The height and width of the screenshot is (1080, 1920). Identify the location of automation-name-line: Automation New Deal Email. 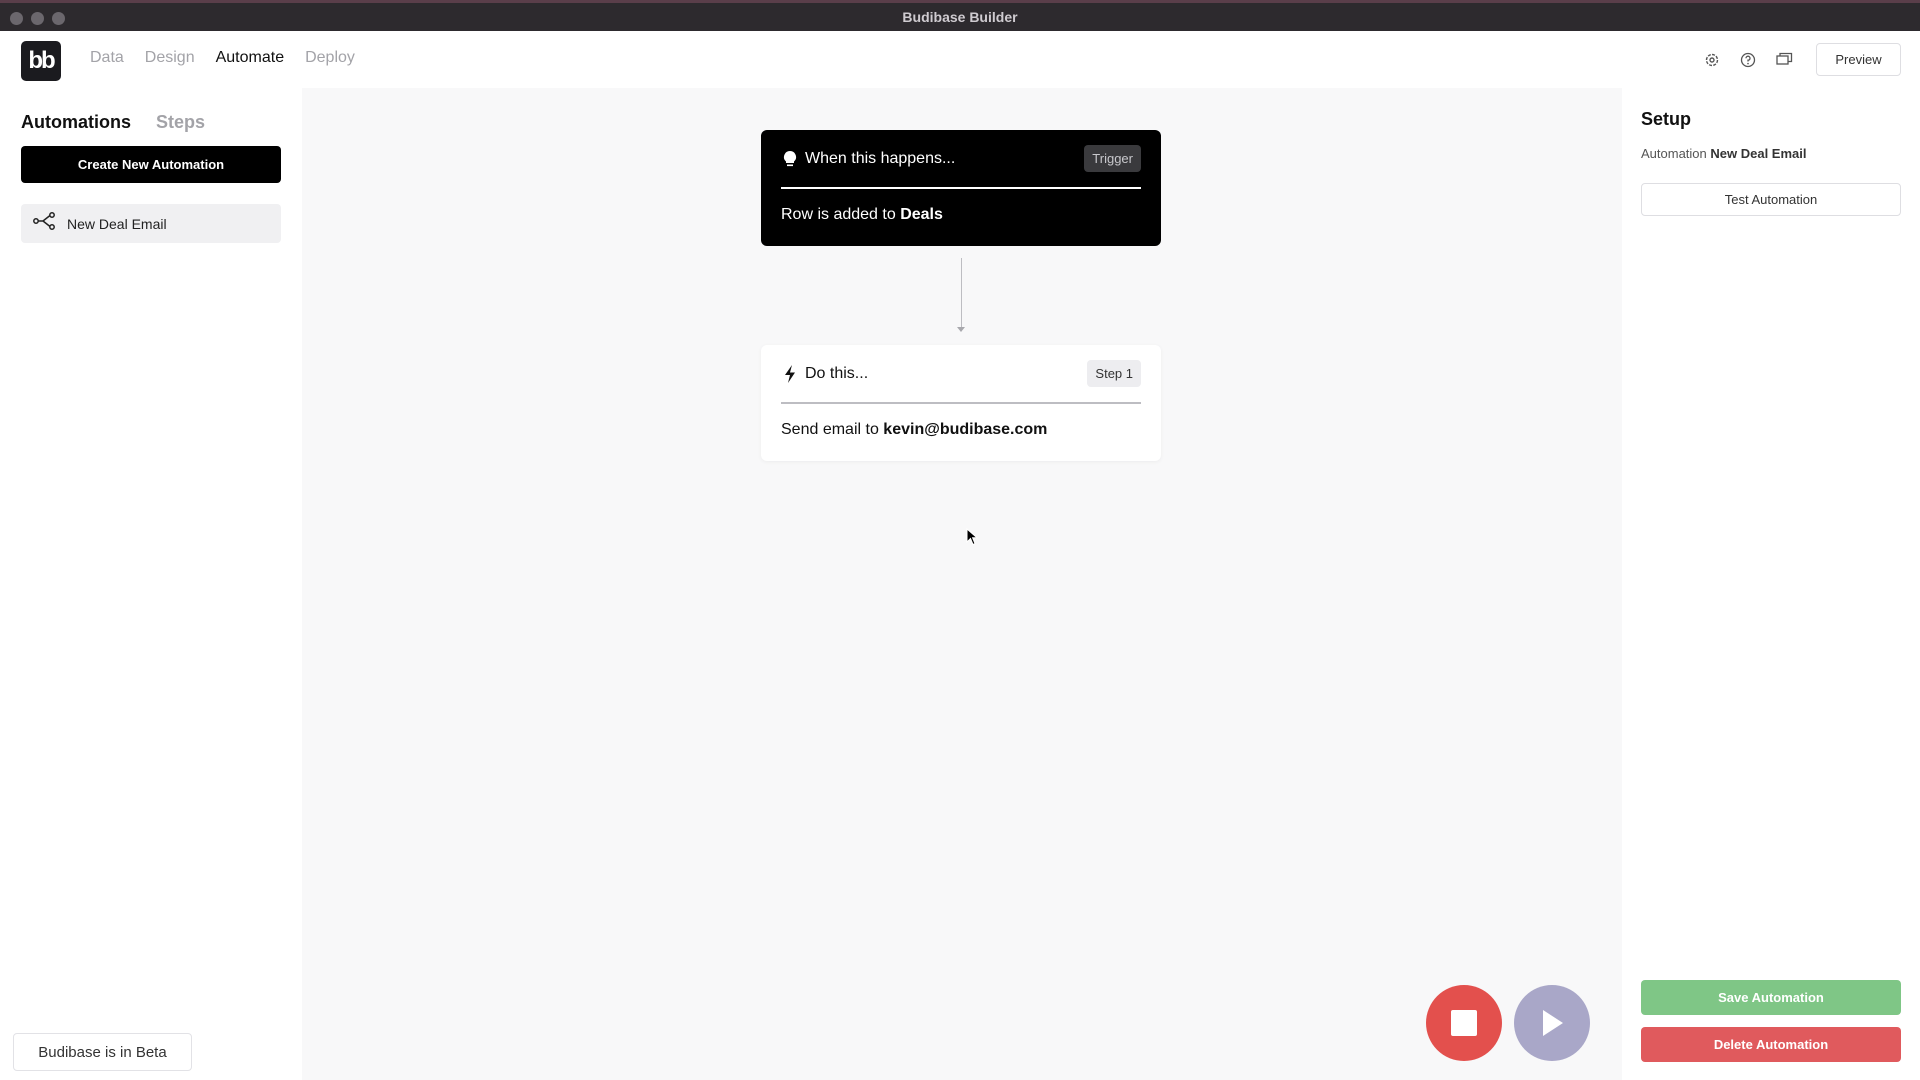
(1724, 153).